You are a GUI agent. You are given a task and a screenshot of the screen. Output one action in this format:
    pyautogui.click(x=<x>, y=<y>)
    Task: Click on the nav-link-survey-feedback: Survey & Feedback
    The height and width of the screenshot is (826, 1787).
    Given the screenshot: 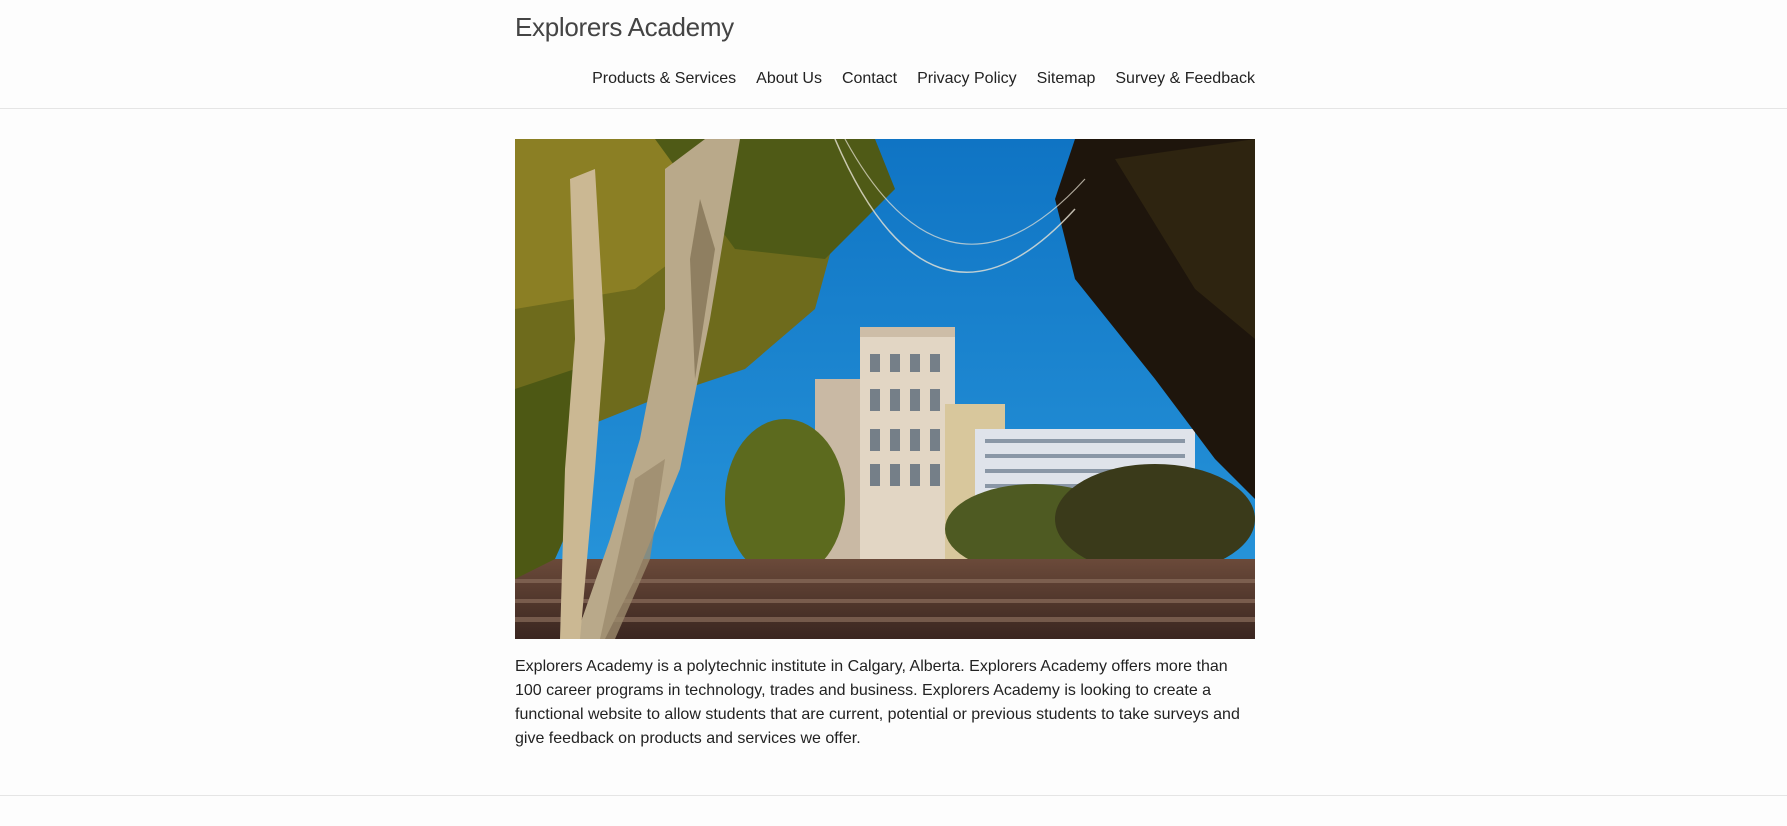 What is the action you would take?
    pyautogui.click(x=1185, y=78)
    